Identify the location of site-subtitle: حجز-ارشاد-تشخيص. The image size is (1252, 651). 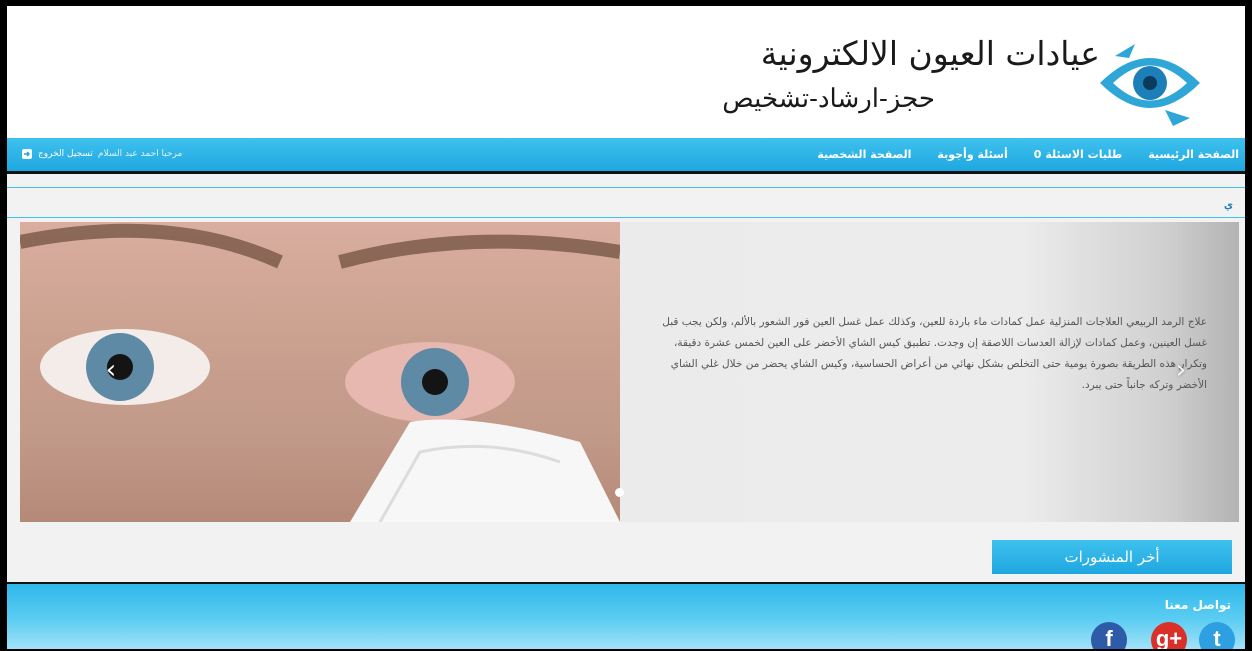
(828, 99).